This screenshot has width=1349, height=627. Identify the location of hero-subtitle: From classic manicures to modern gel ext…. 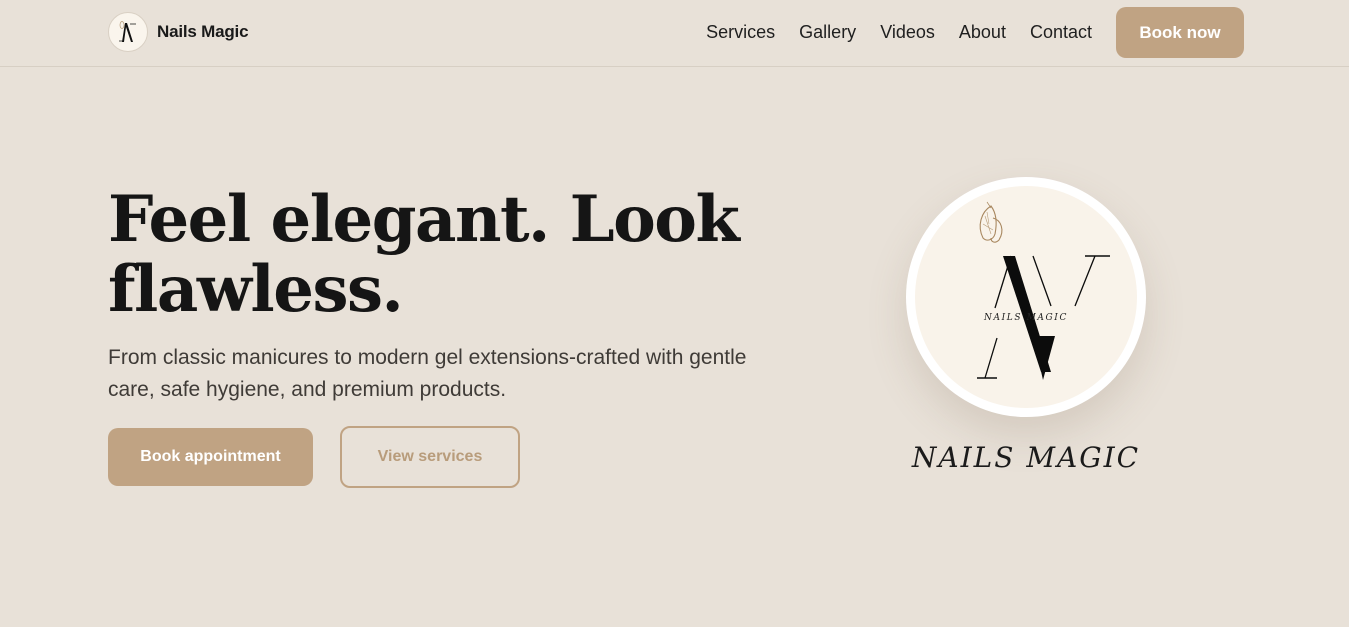
(427, 373).